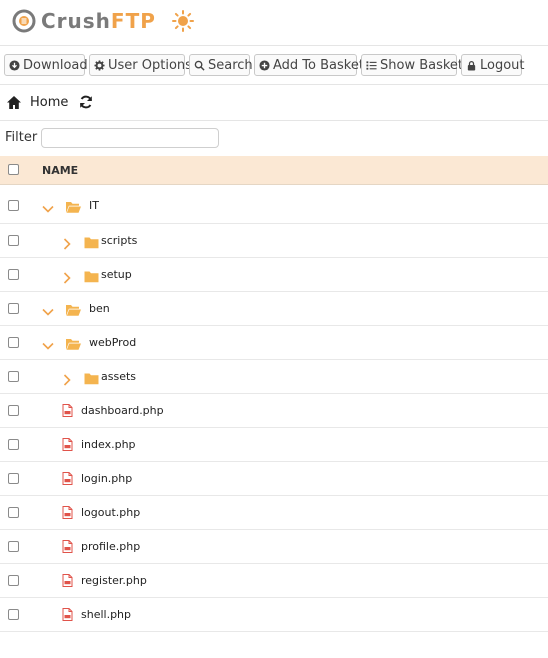 The width and height of the screenshot is (548, 658). Describe the element at coordinates (221, 65) in the screenshot. I see `search-button: Search` at that location.